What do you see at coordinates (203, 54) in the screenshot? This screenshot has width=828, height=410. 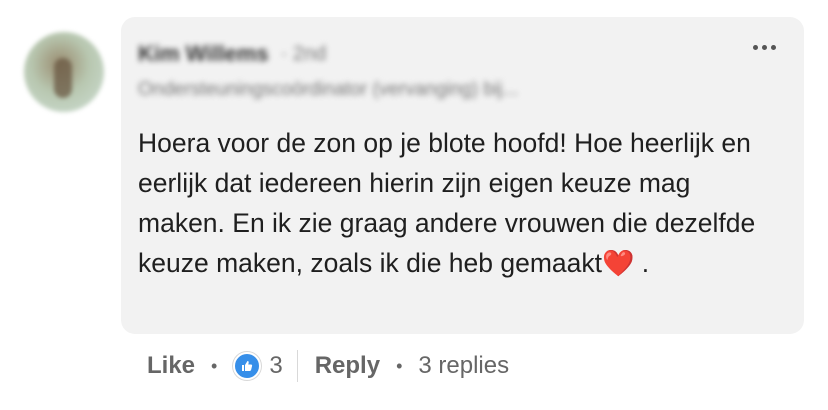 I see `author-name: Kim Willems` at bounding box center [203, 54].